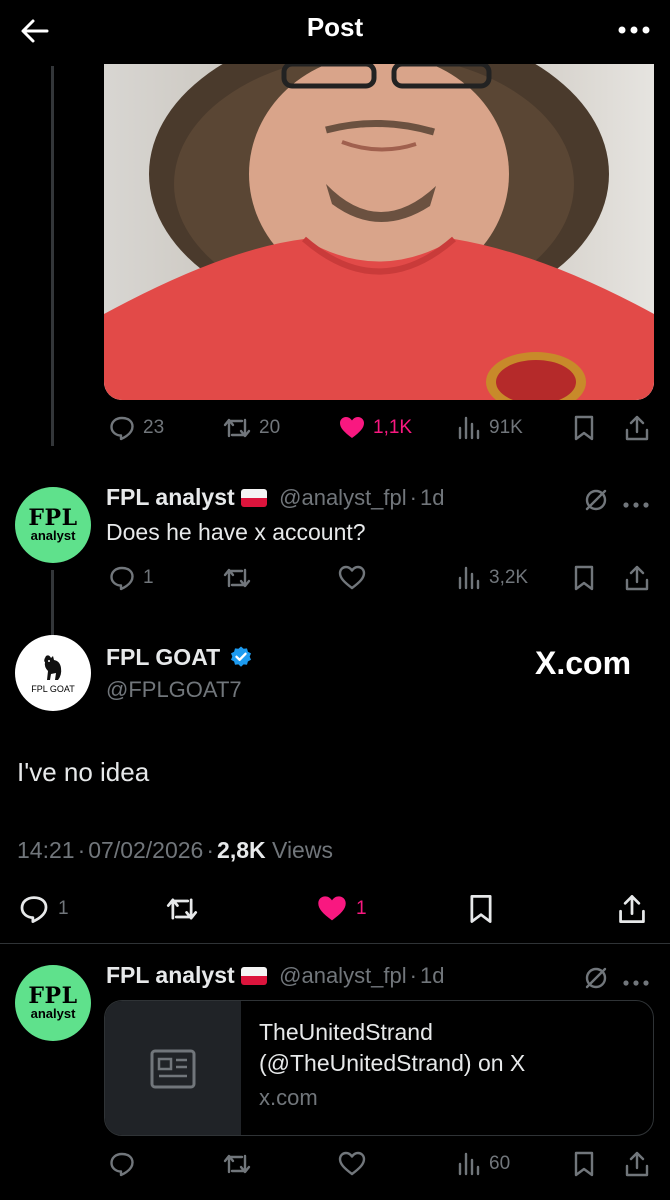  What do you see at coordinates (500, 1163) in the screenshot?
I see `views-count: 60` at bounding box center [500, 1163].